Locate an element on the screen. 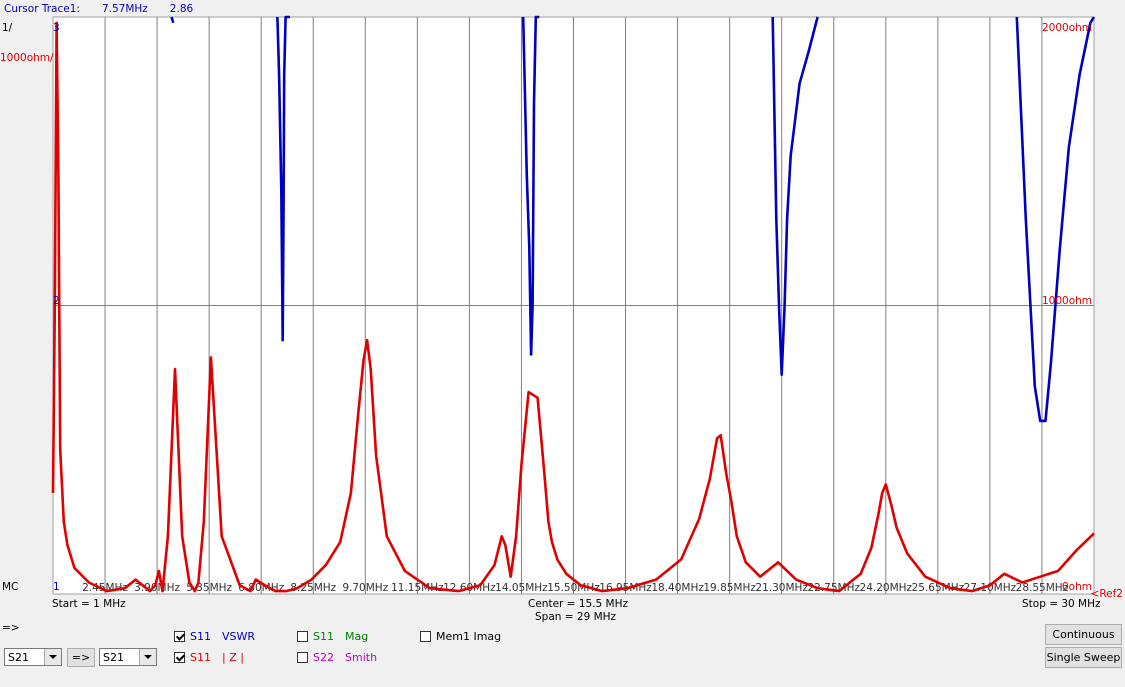 This screenshot has height=687, width=1125. legend-format: Smith is located at coordinates (361, 657).